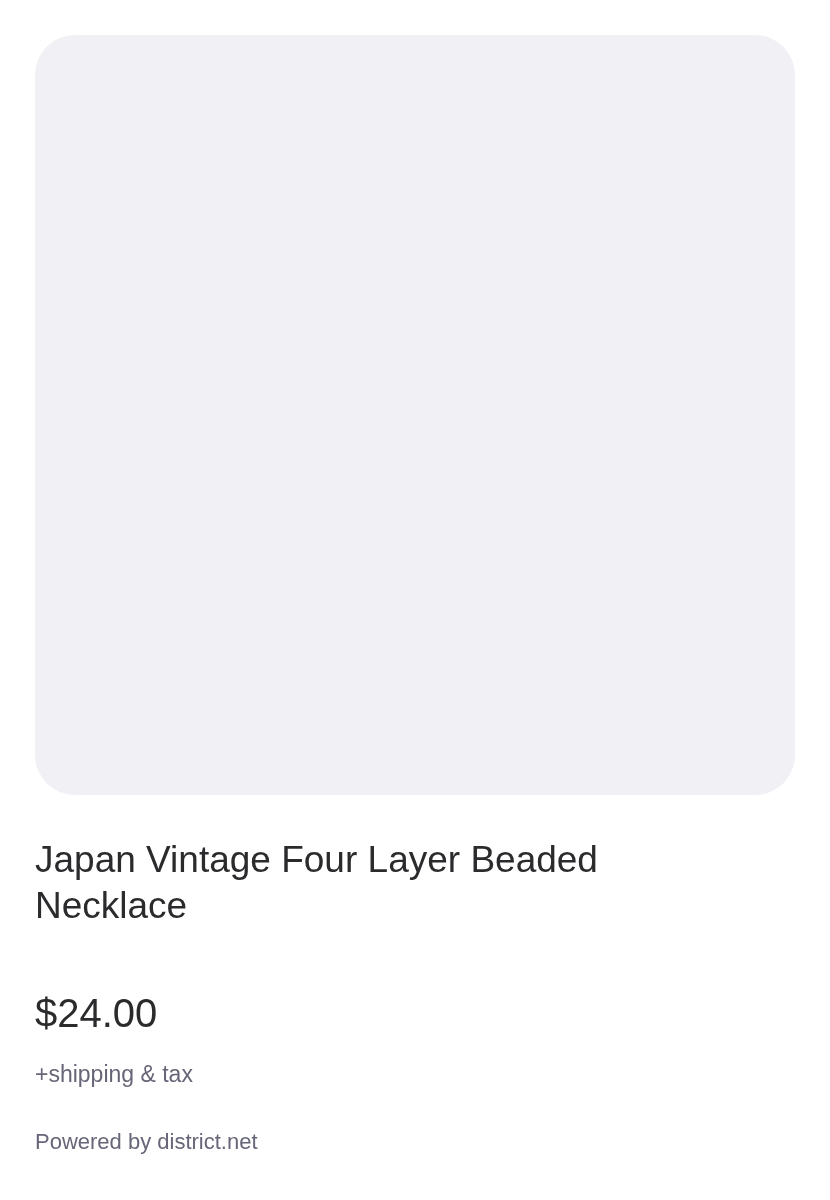 The image size is (830, 1200). I want to click on product-title: Japan Vintage Four Layer Beaded Necklace, so click(317, 883).